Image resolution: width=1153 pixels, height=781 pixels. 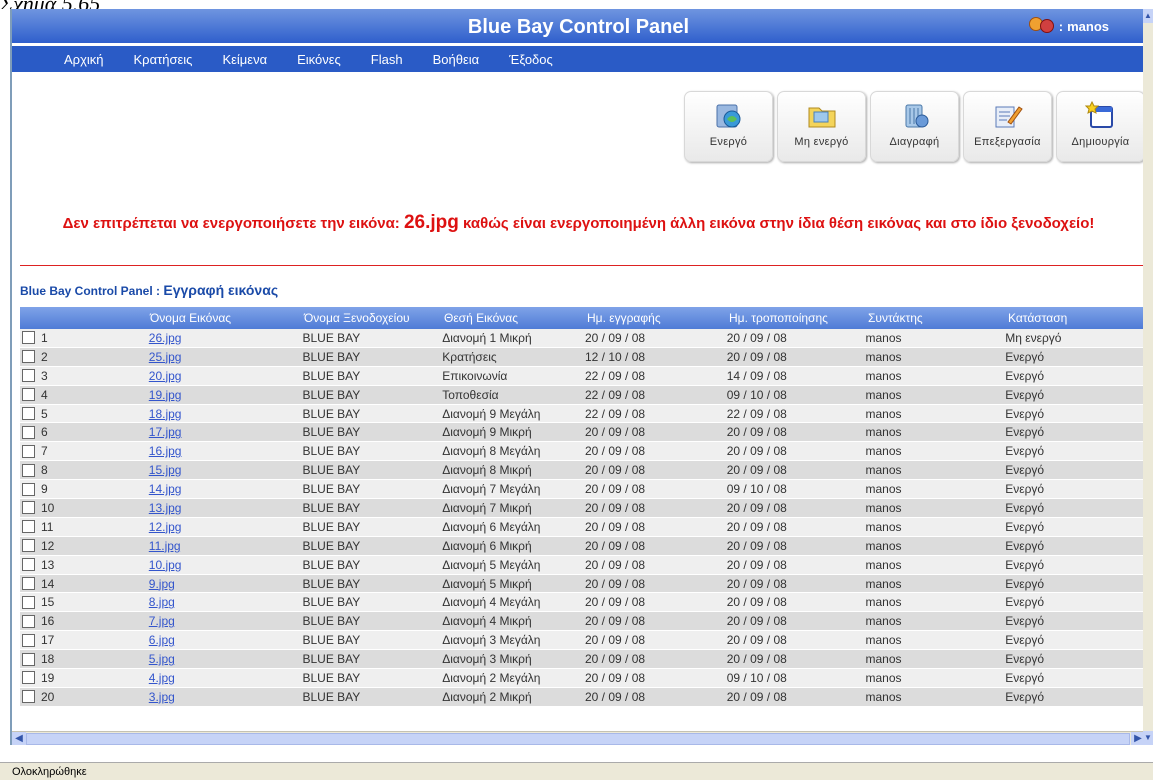 I want to click on horizontal-scrollbar: ◀ ▶, so click(x=578, y=738).